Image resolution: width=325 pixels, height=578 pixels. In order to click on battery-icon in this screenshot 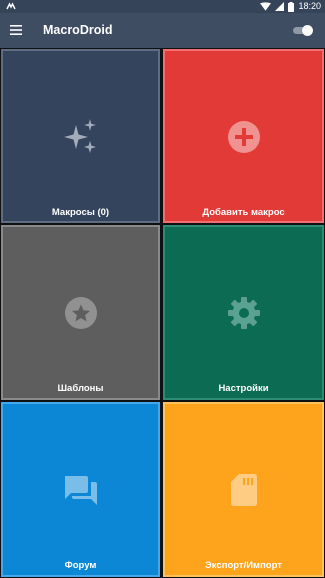, I will do `click(291, 6)`.